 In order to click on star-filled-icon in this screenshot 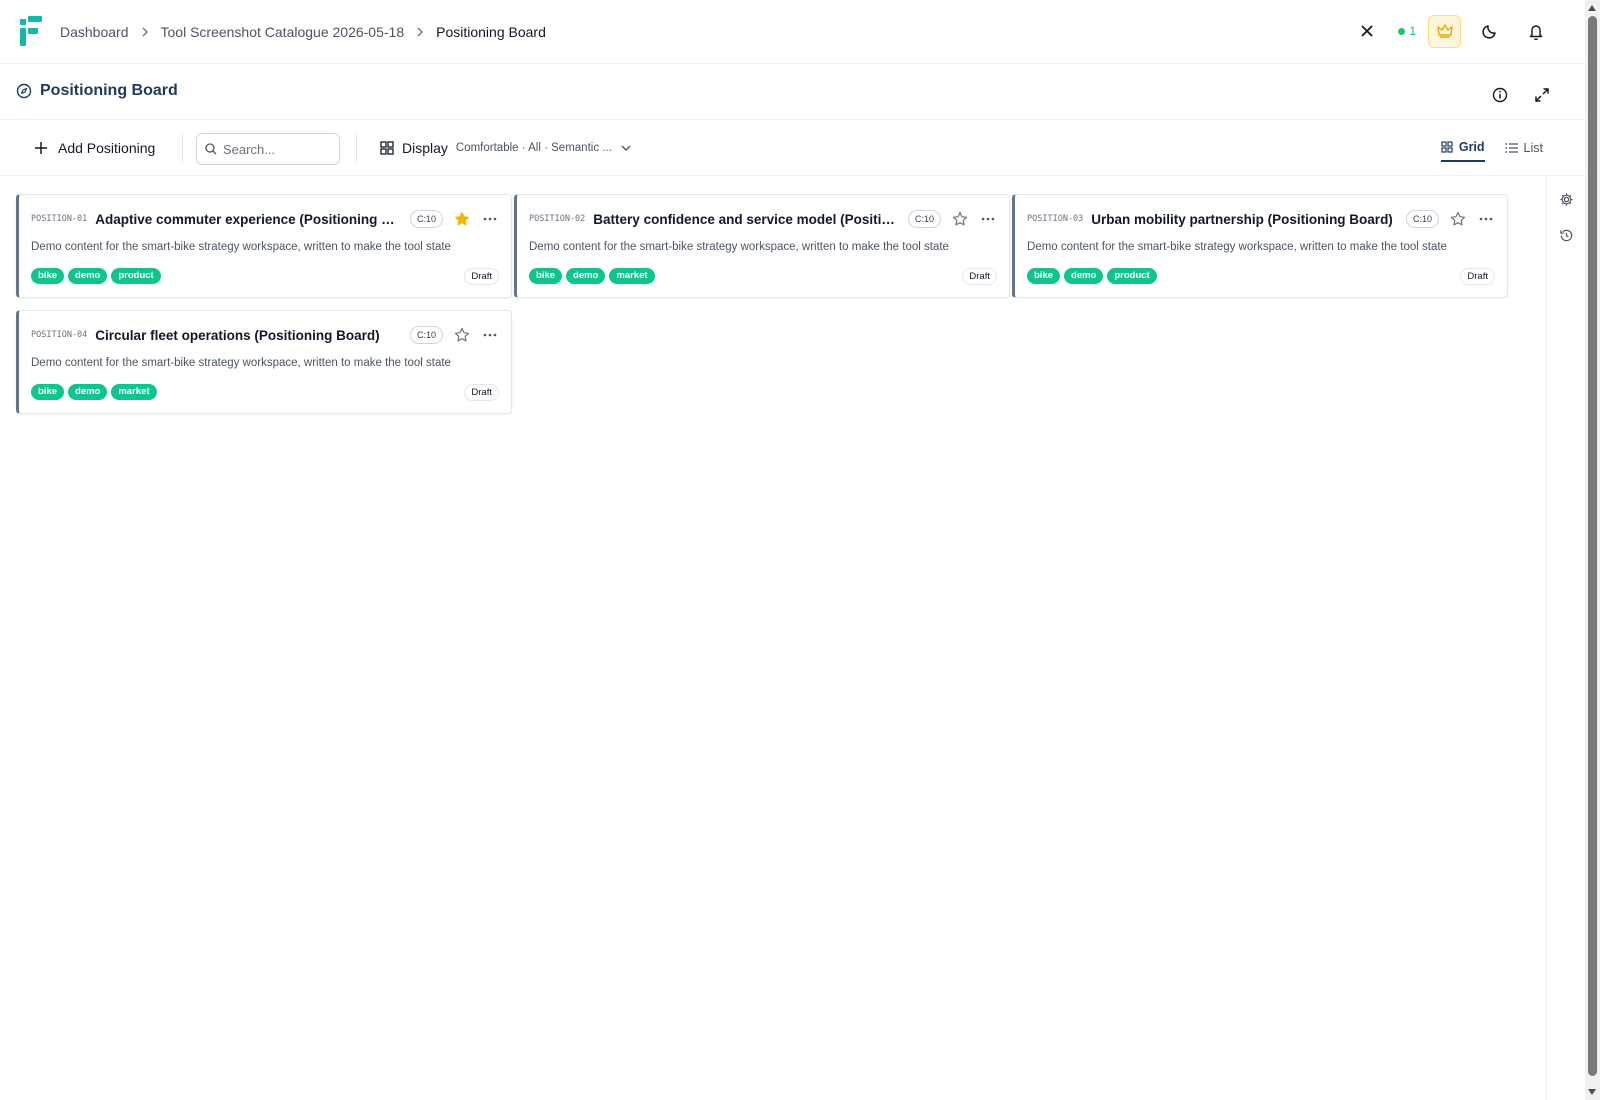, I will do `click(462, 219)`.